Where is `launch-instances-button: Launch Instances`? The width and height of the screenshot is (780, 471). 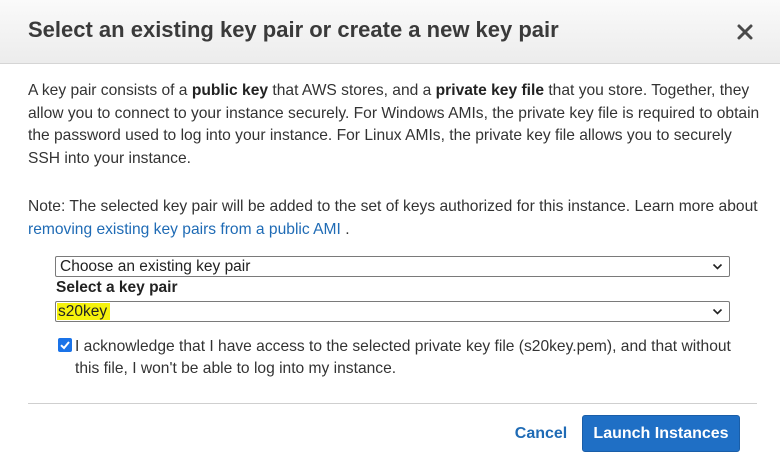 launch-instances-button: Launch Instances is located at coordinates (661, 433).